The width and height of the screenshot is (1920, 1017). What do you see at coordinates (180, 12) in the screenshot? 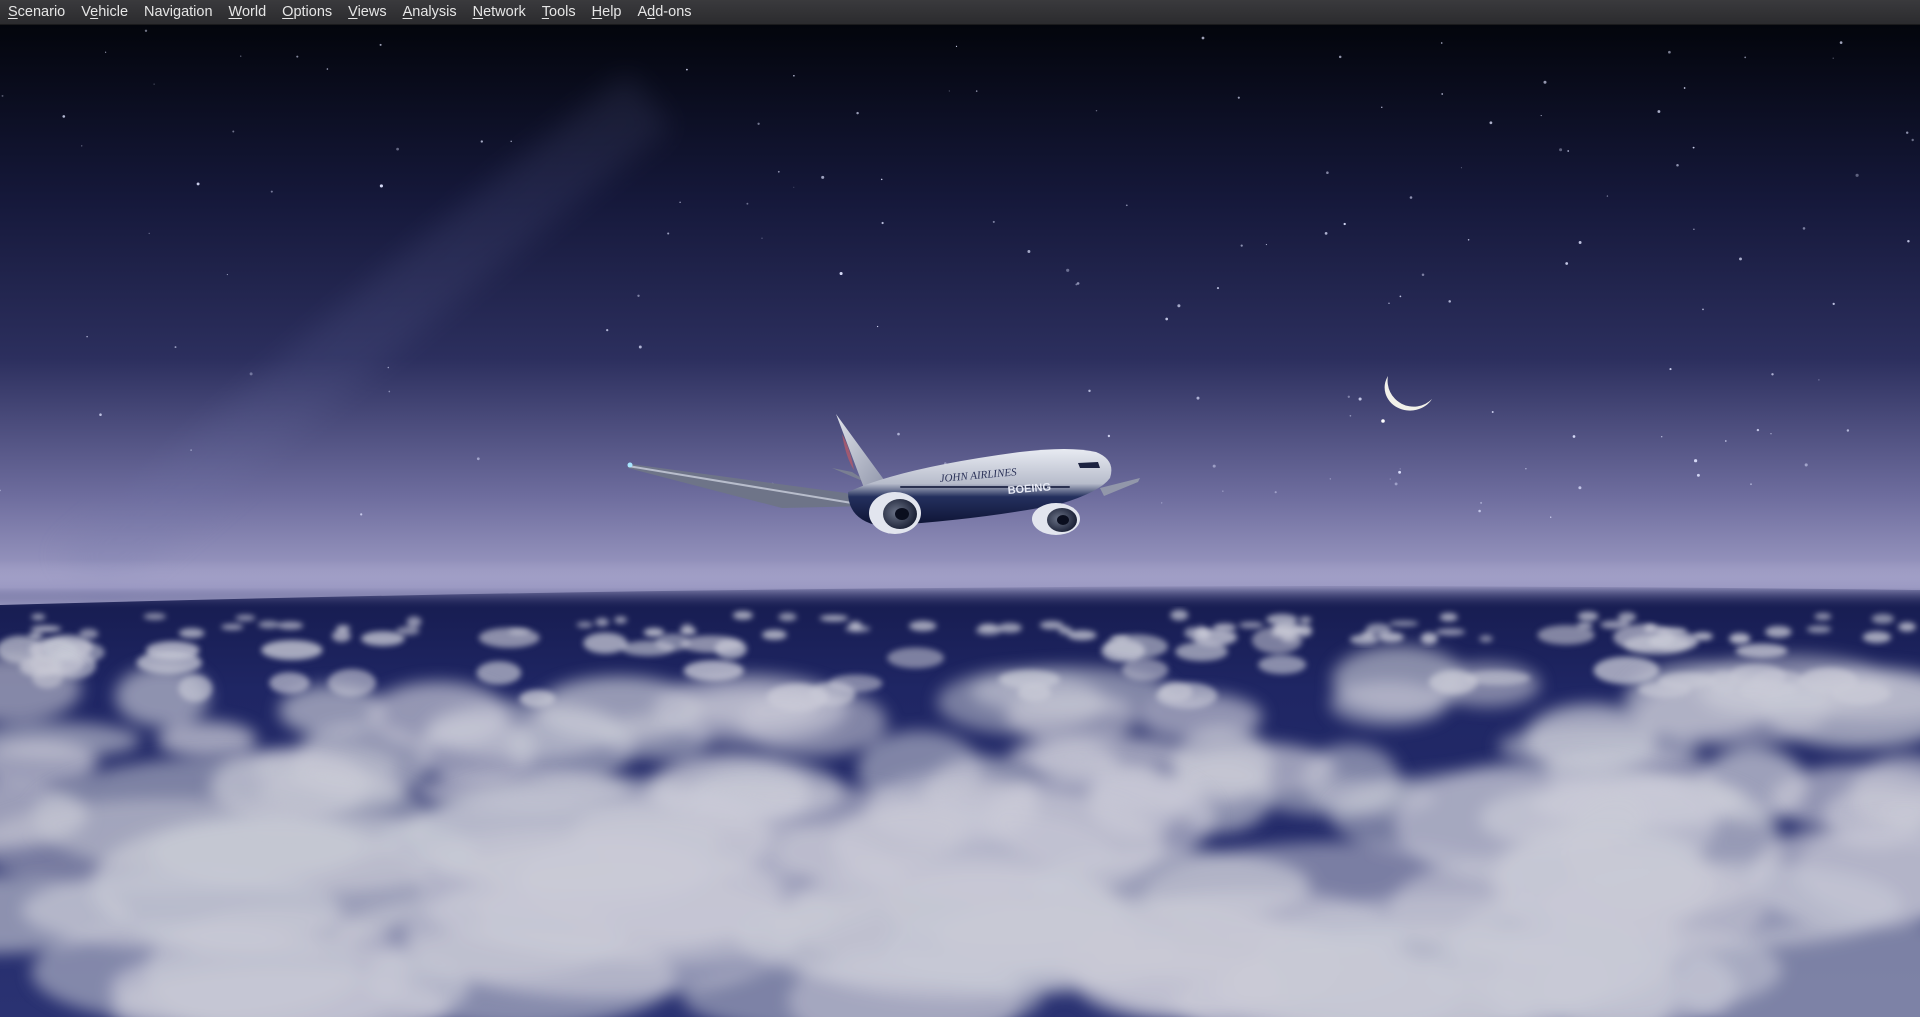
I see `menu-navigation: Navigation` at bounding box center [180, 12].